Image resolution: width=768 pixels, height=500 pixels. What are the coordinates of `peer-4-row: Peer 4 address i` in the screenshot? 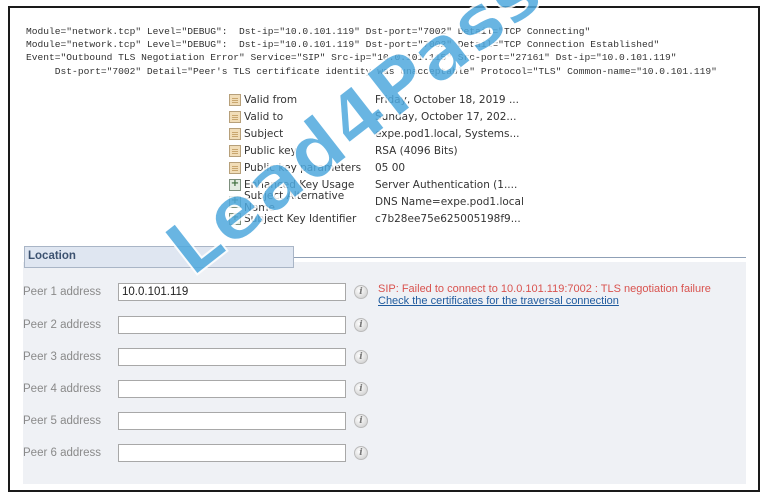 It's located at (195, 389).